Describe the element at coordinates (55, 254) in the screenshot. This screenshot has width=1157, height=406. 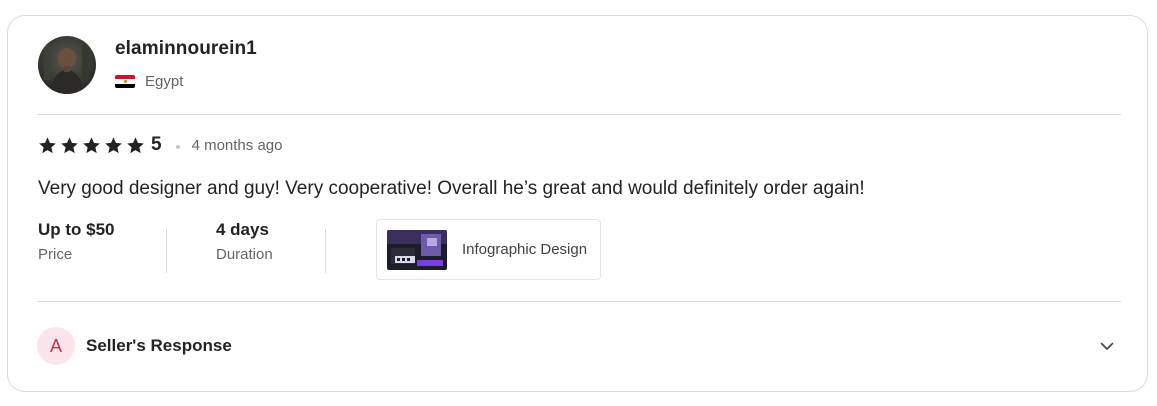
I see `price-label: Price` at that location.